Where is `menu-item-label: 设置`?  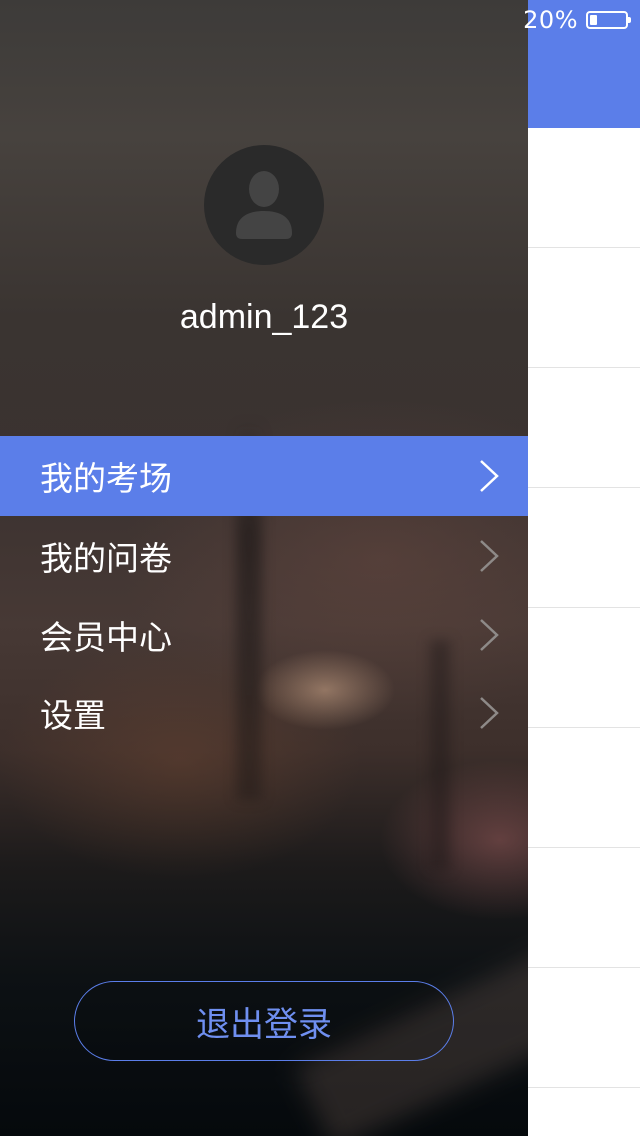
menu-item-label: 设置 is located at coordinates (73, 715).